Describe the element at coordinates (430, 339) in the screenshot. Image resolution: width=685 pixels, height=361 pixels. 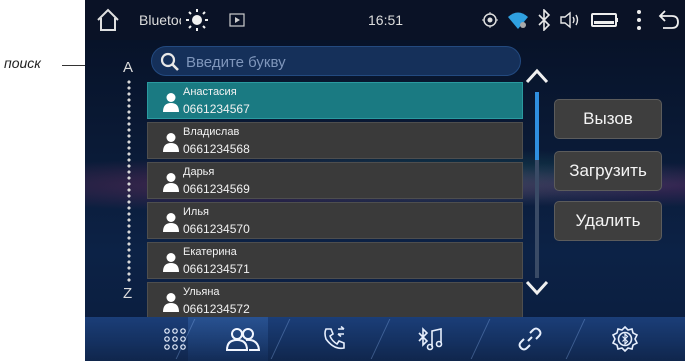
I see `bt-music-icon` at that location.